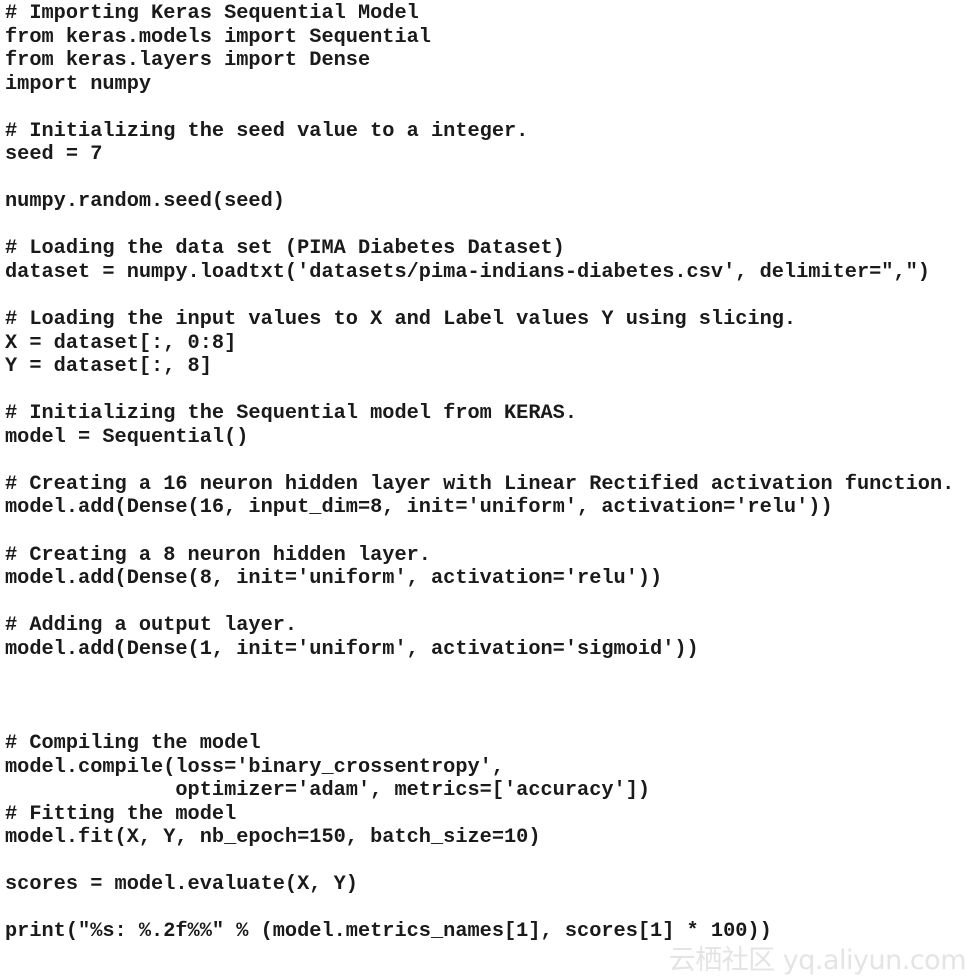  Describe the element at coordinates (127, 437) in the screenshot. I see `code-line: model = Sequential()` at that location.